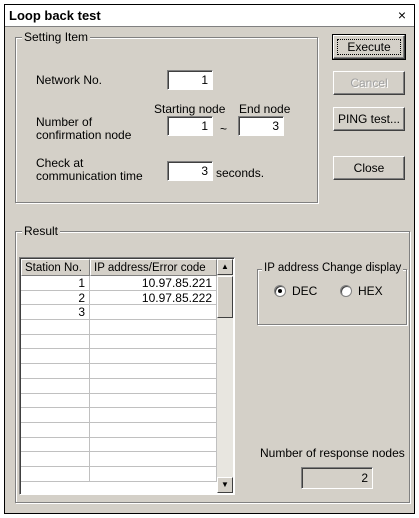 The image size is (419, 518). Describe the element at coordinates (55, 283) in the screenshot. I see `station-no-cell: 1` at that location.